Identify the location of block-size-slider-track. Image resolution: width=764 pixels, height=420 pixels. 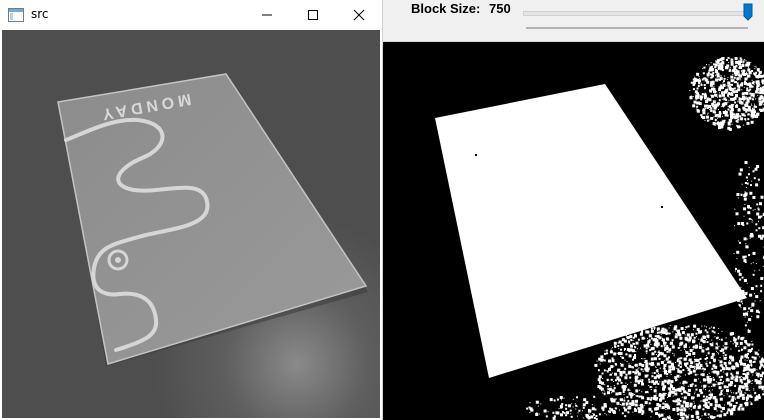
(637, 13).